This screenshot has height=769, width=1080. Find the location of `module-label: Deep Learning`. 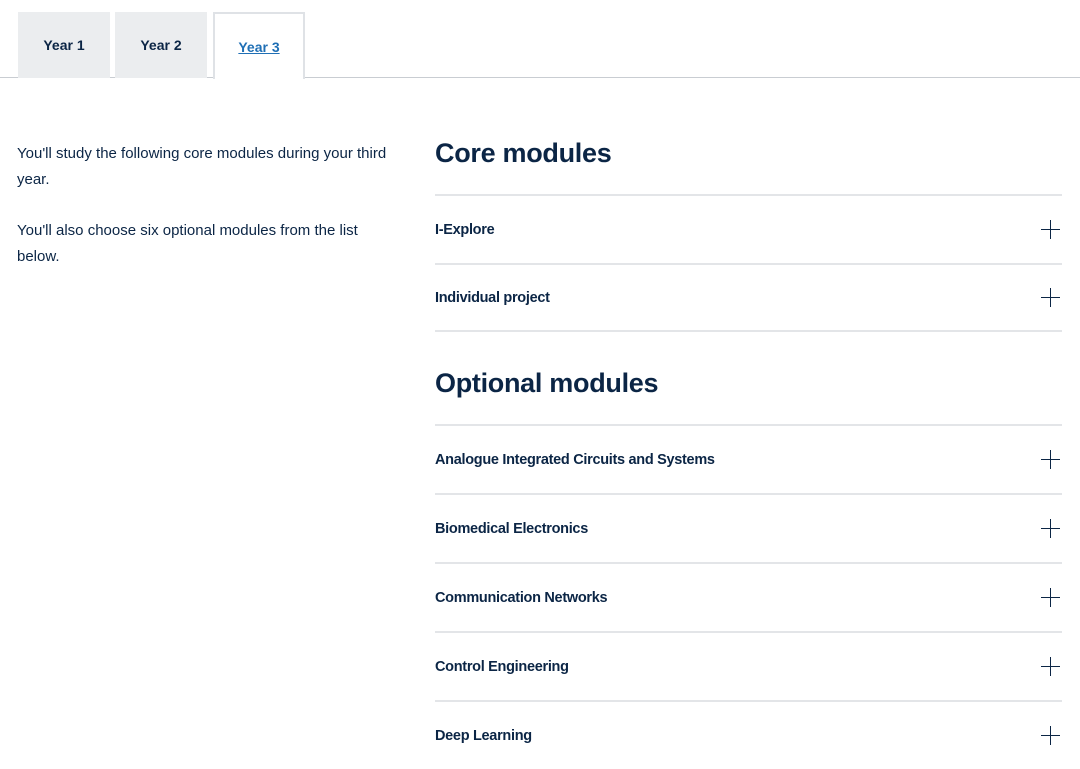

module-label: Deep Learning is located at coordinates (483, 735).